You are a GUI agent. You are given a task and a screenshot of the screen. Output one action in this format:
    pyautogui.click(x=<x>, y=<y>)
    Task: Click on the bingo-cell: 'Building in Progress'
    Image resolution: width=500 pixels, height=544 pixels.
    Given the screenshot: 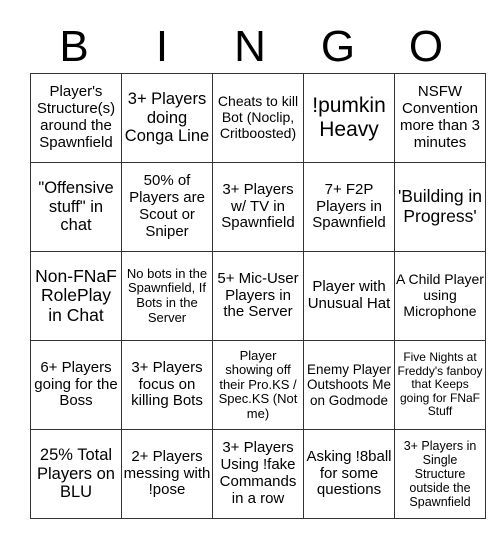 What is the action you would take?
    pyautogui.click(x=440, y=207)
    